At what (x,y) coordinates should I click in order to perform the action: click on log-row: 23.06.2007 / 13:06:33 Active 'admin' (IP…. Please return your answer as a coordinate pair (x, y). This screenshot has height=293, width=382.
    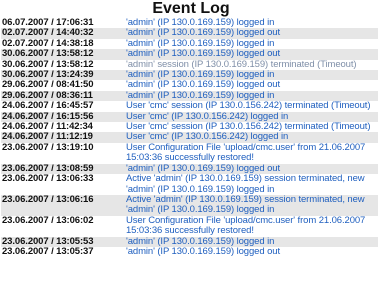
    Looking at the image, I should click on (189, 184).